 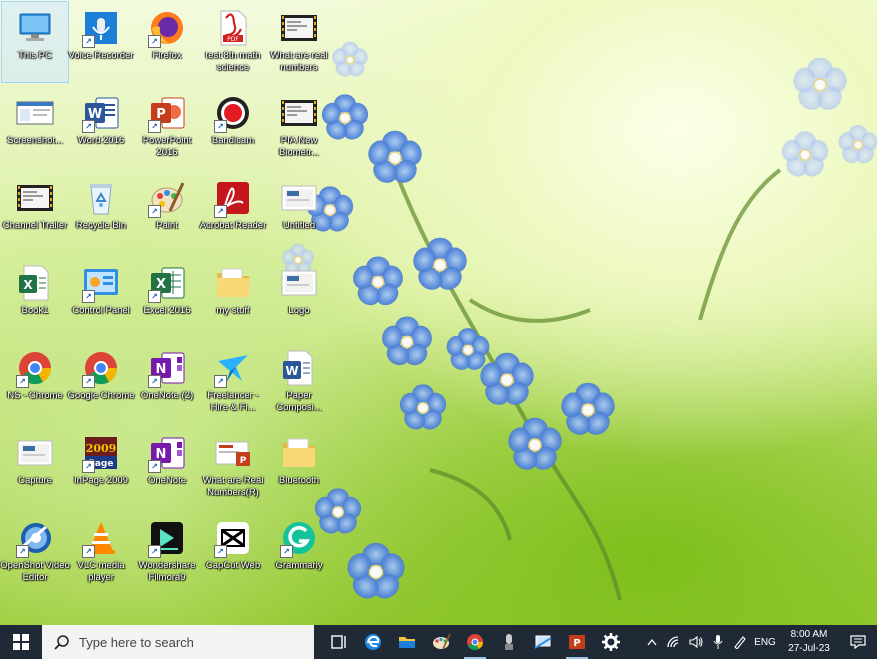 What do you see at coordinates (178, 642) in the screenshot?
I see `taskbar-search-box: Type here to search` at bounding box center [178, 642].